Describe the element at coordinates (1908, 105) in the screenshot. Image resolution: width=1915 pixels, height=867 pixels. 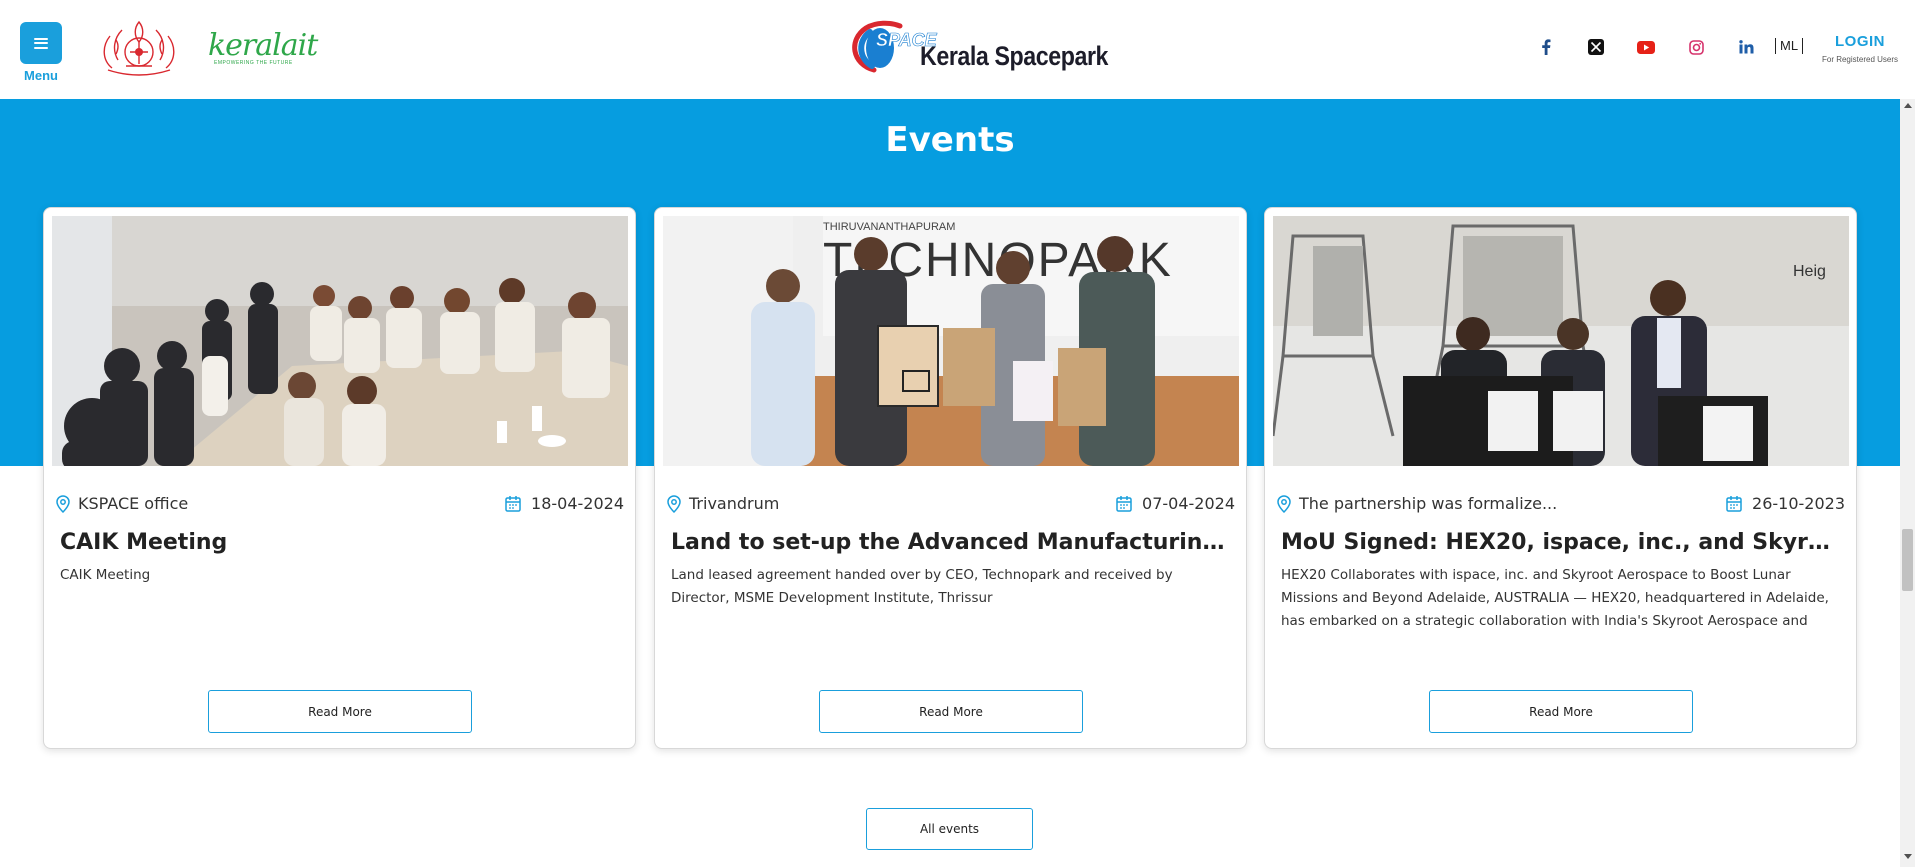
I see `scroll-up-arrow-icon` at that location.